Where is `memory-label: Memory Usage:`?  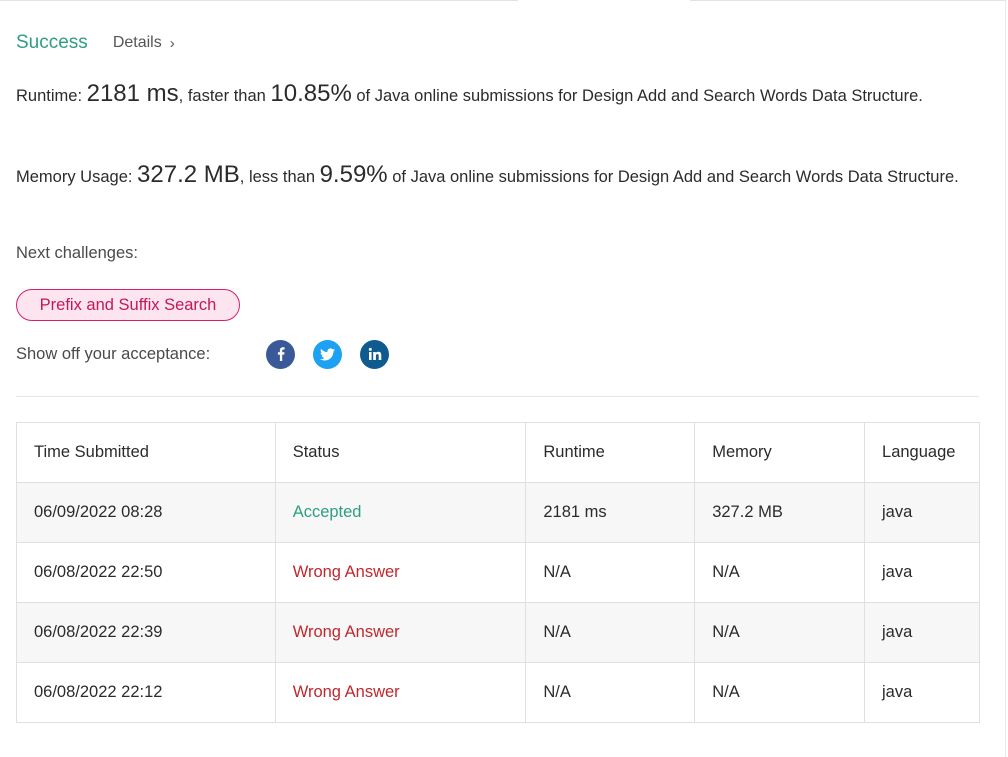 memory-label: Memory Usage: is located at coordinates (77, 177).